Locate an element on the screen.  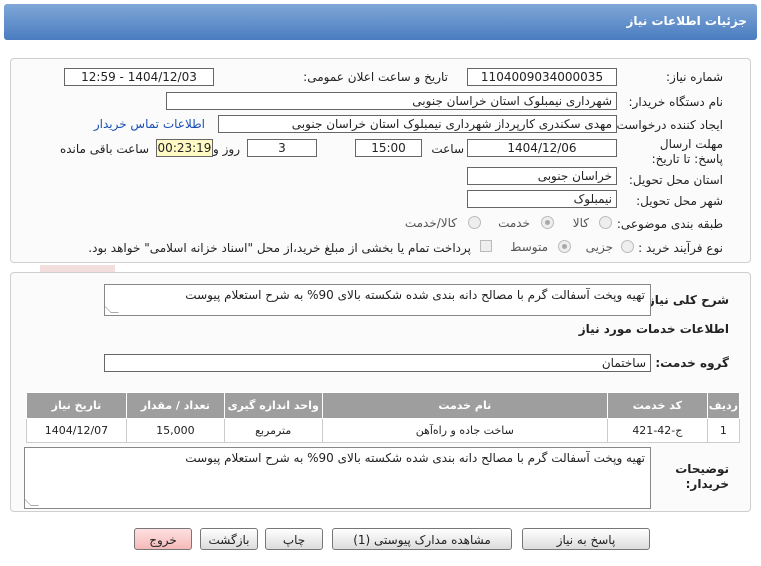
description-label: شرح کلی نیاز: is located at coordinates (686, 300).